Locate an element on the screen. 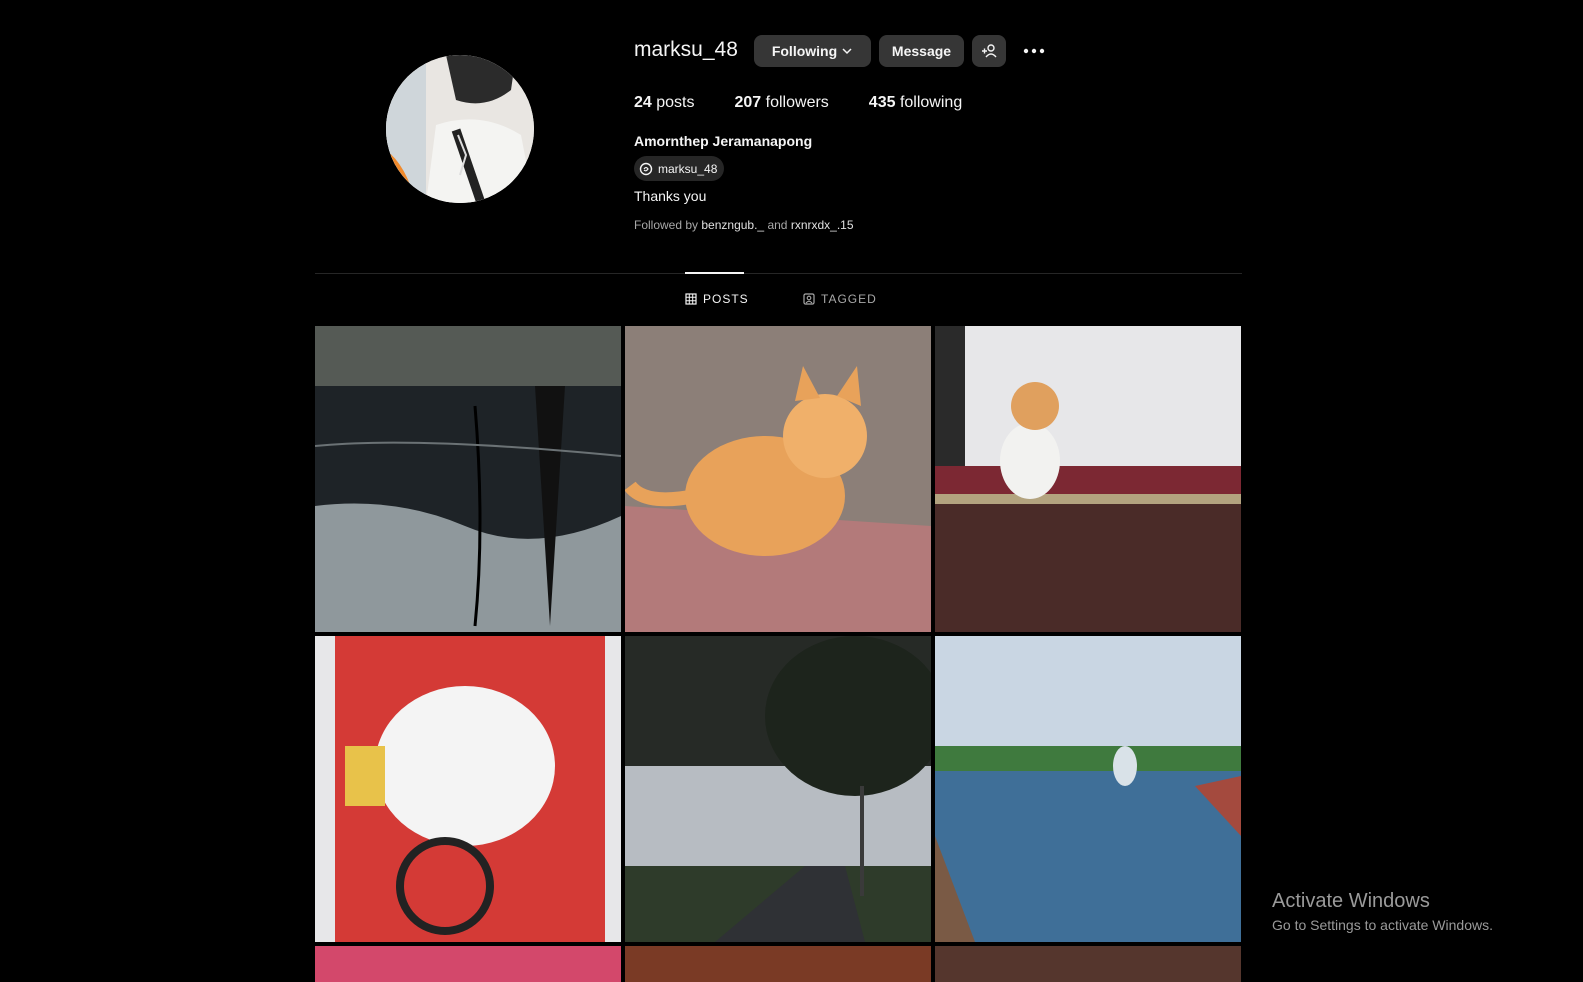 The image size is (1583, 982). following-stat: 435 following is located at coordinates (915, 103).